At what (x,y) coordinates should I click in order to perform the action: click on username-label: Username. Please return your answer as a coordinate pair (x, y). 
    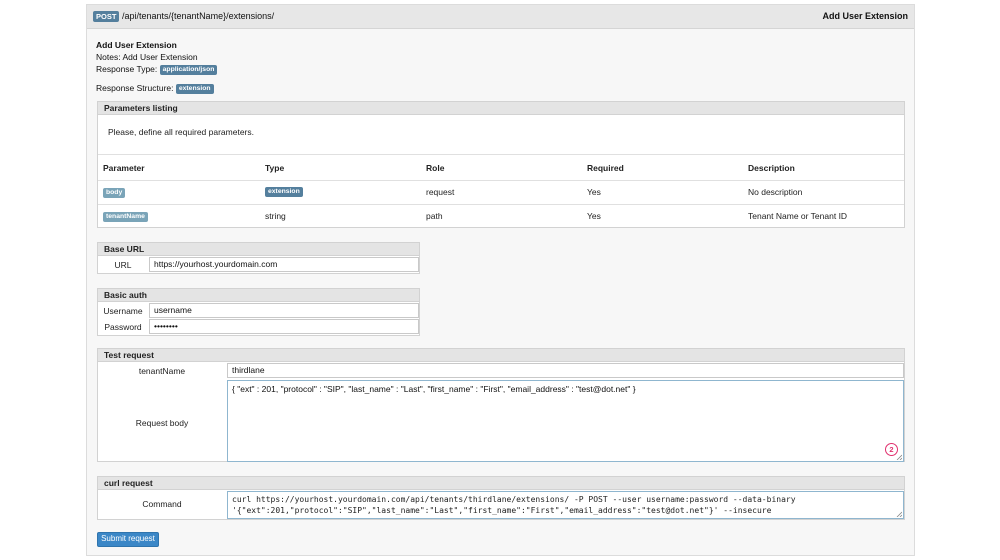
    Looking at the image, I should click on (123, 311).